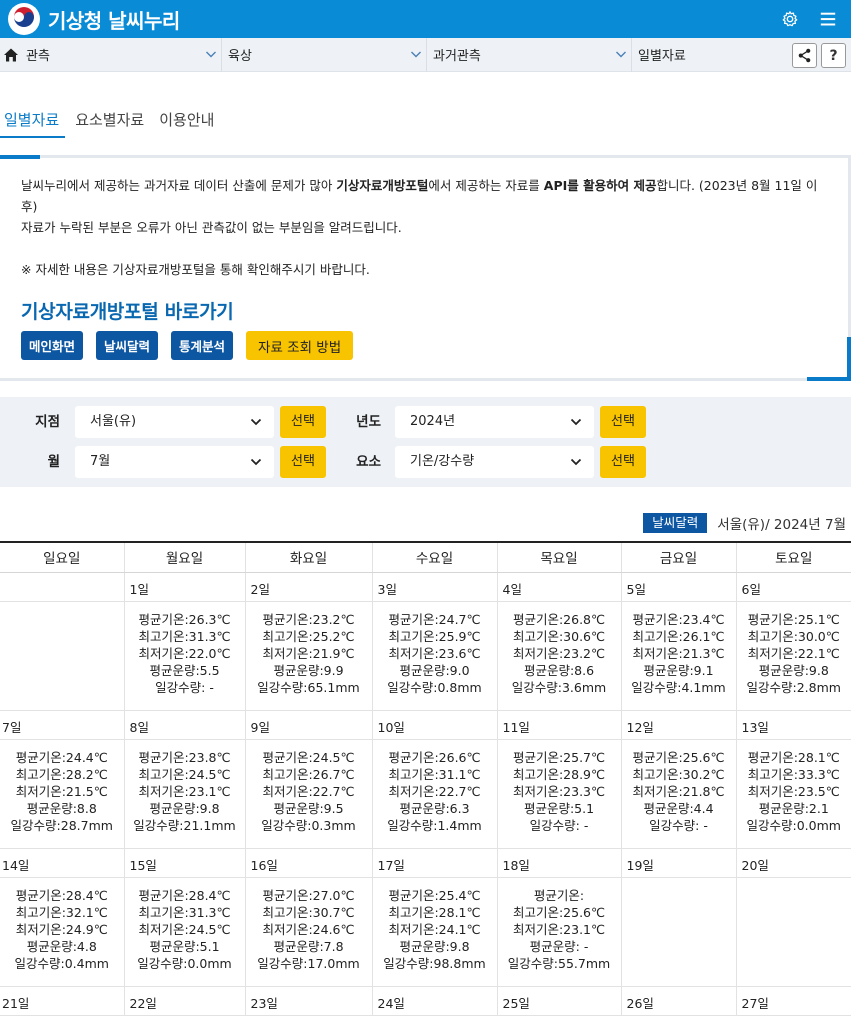 The height and width of the screenshot is (1029, 851). I want to click on portal-link: 기상자료개방포털 바로가기, so click(127, 310).